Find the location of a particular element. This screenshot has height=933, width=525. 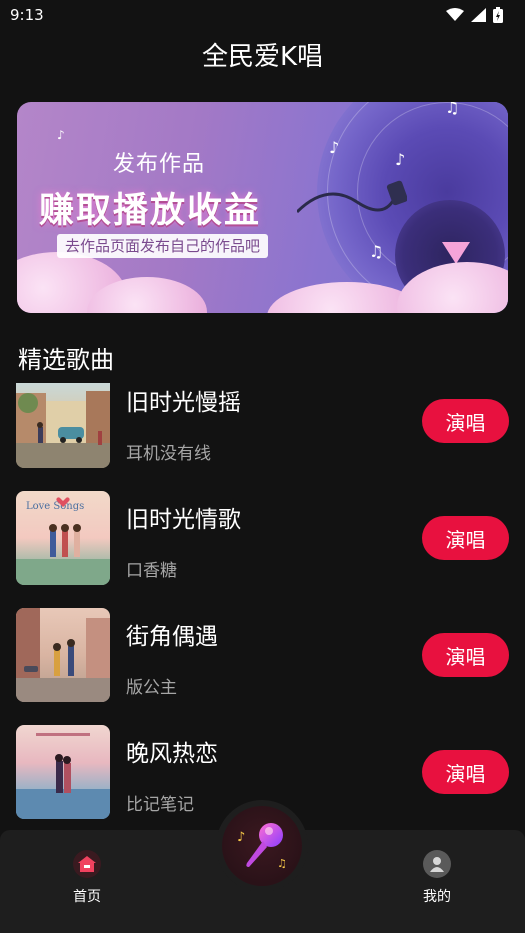

banner-headline: 赚取播放收益 is located at coordinates (150, 211).